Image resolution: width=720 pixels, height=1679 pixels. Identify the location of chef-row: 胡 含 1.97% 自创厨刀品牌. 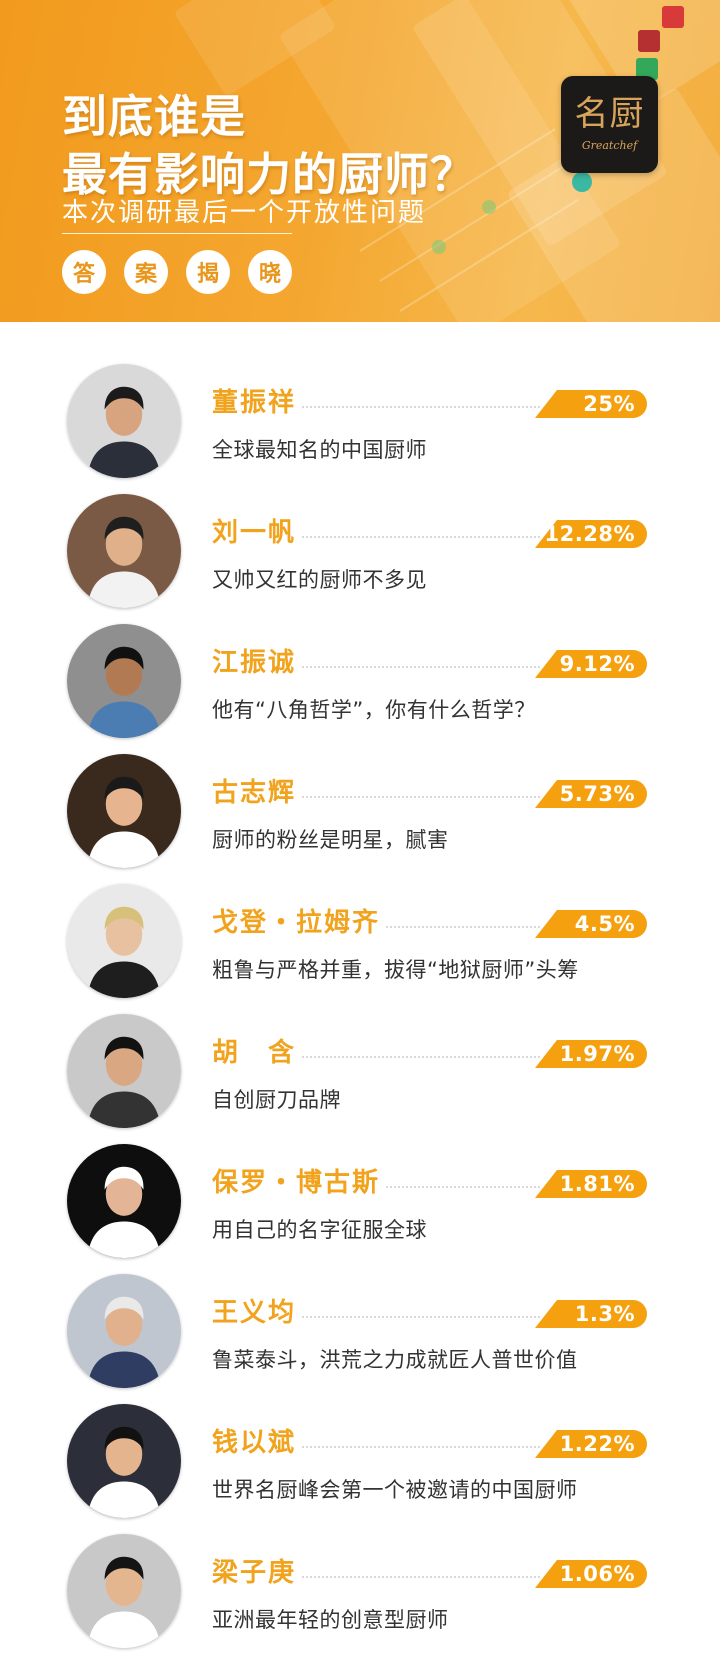
(360, 1050).